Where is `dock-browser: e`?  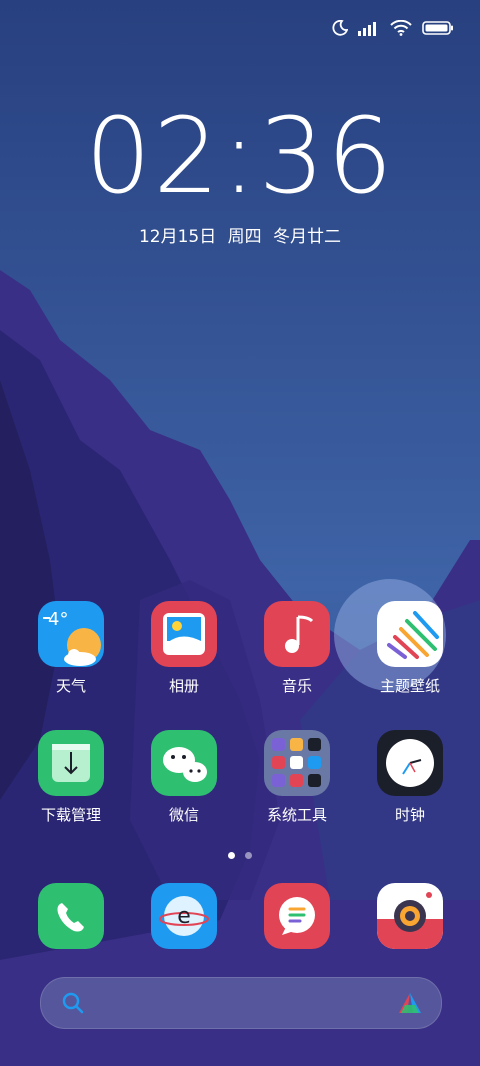
dock-browser: e is located at coordinates (184, 916).